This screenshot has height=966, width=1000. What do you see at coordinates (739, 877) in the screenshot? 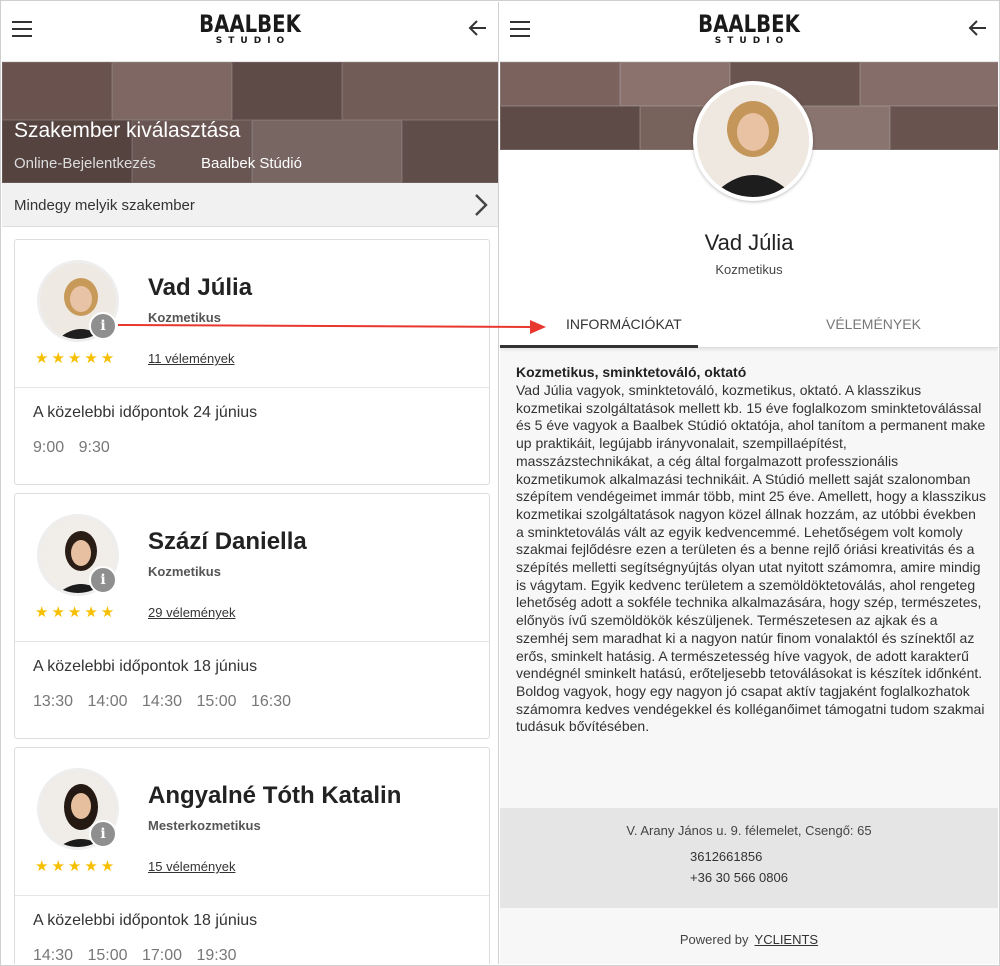
I see `phone-number: +36 30 566 0806` at bounding box center [739, 877].